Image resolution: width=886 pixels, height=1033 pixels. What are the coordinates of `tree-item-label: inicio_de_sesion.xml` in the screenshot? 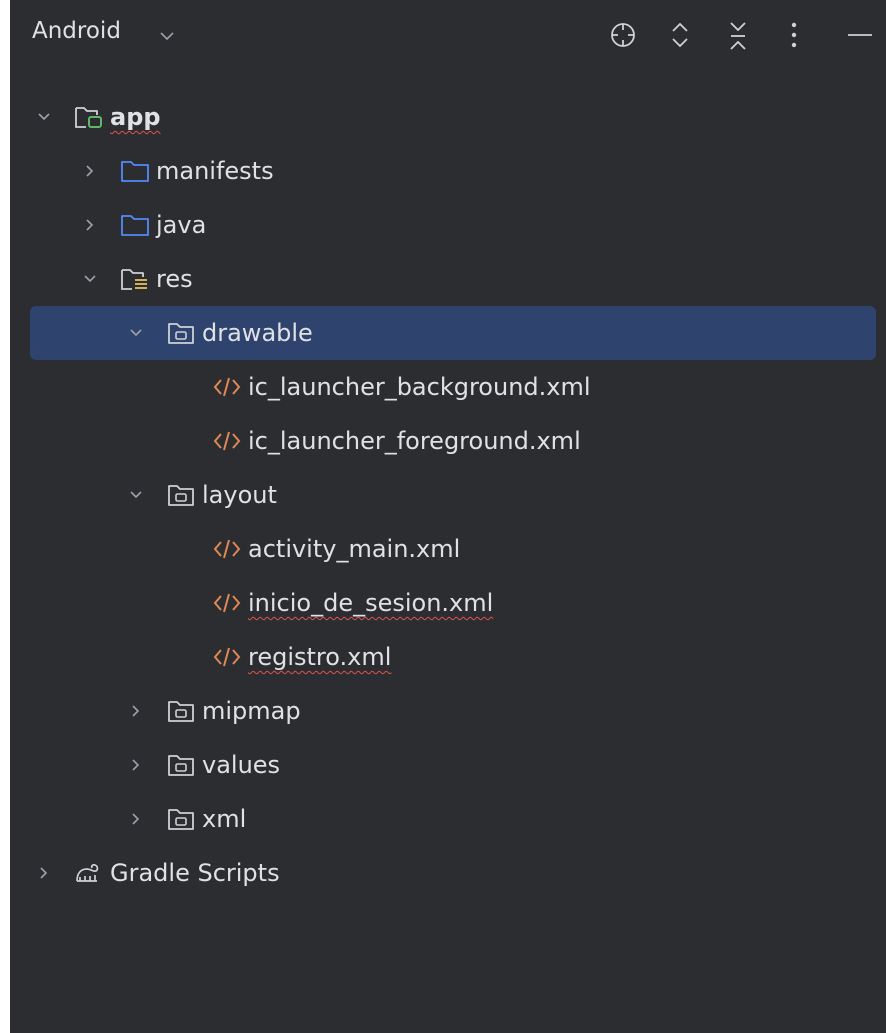 It's located at (371, 603).